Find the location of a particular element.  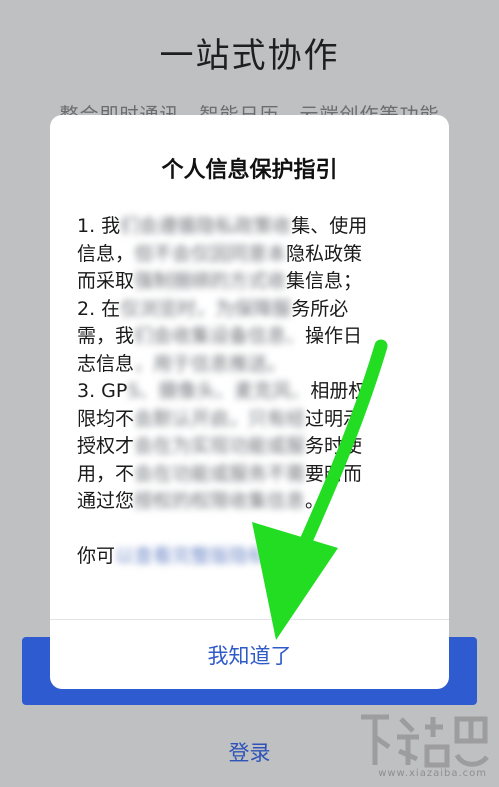

policy-text-blurred: 强制捆绑的方式收 is located at coordinates (210, 281).